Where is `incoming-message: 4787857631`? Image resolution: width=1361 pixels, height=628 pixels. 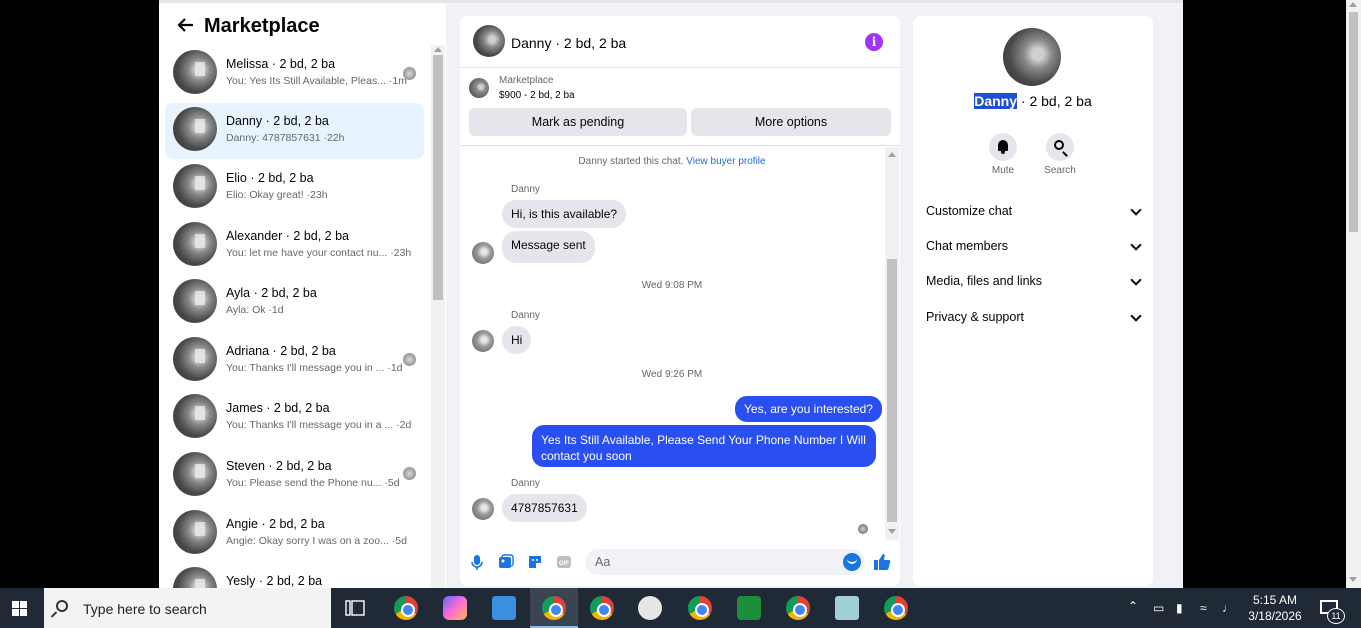 incoming-message: 4787857631 is located at coordinates (544, 508).